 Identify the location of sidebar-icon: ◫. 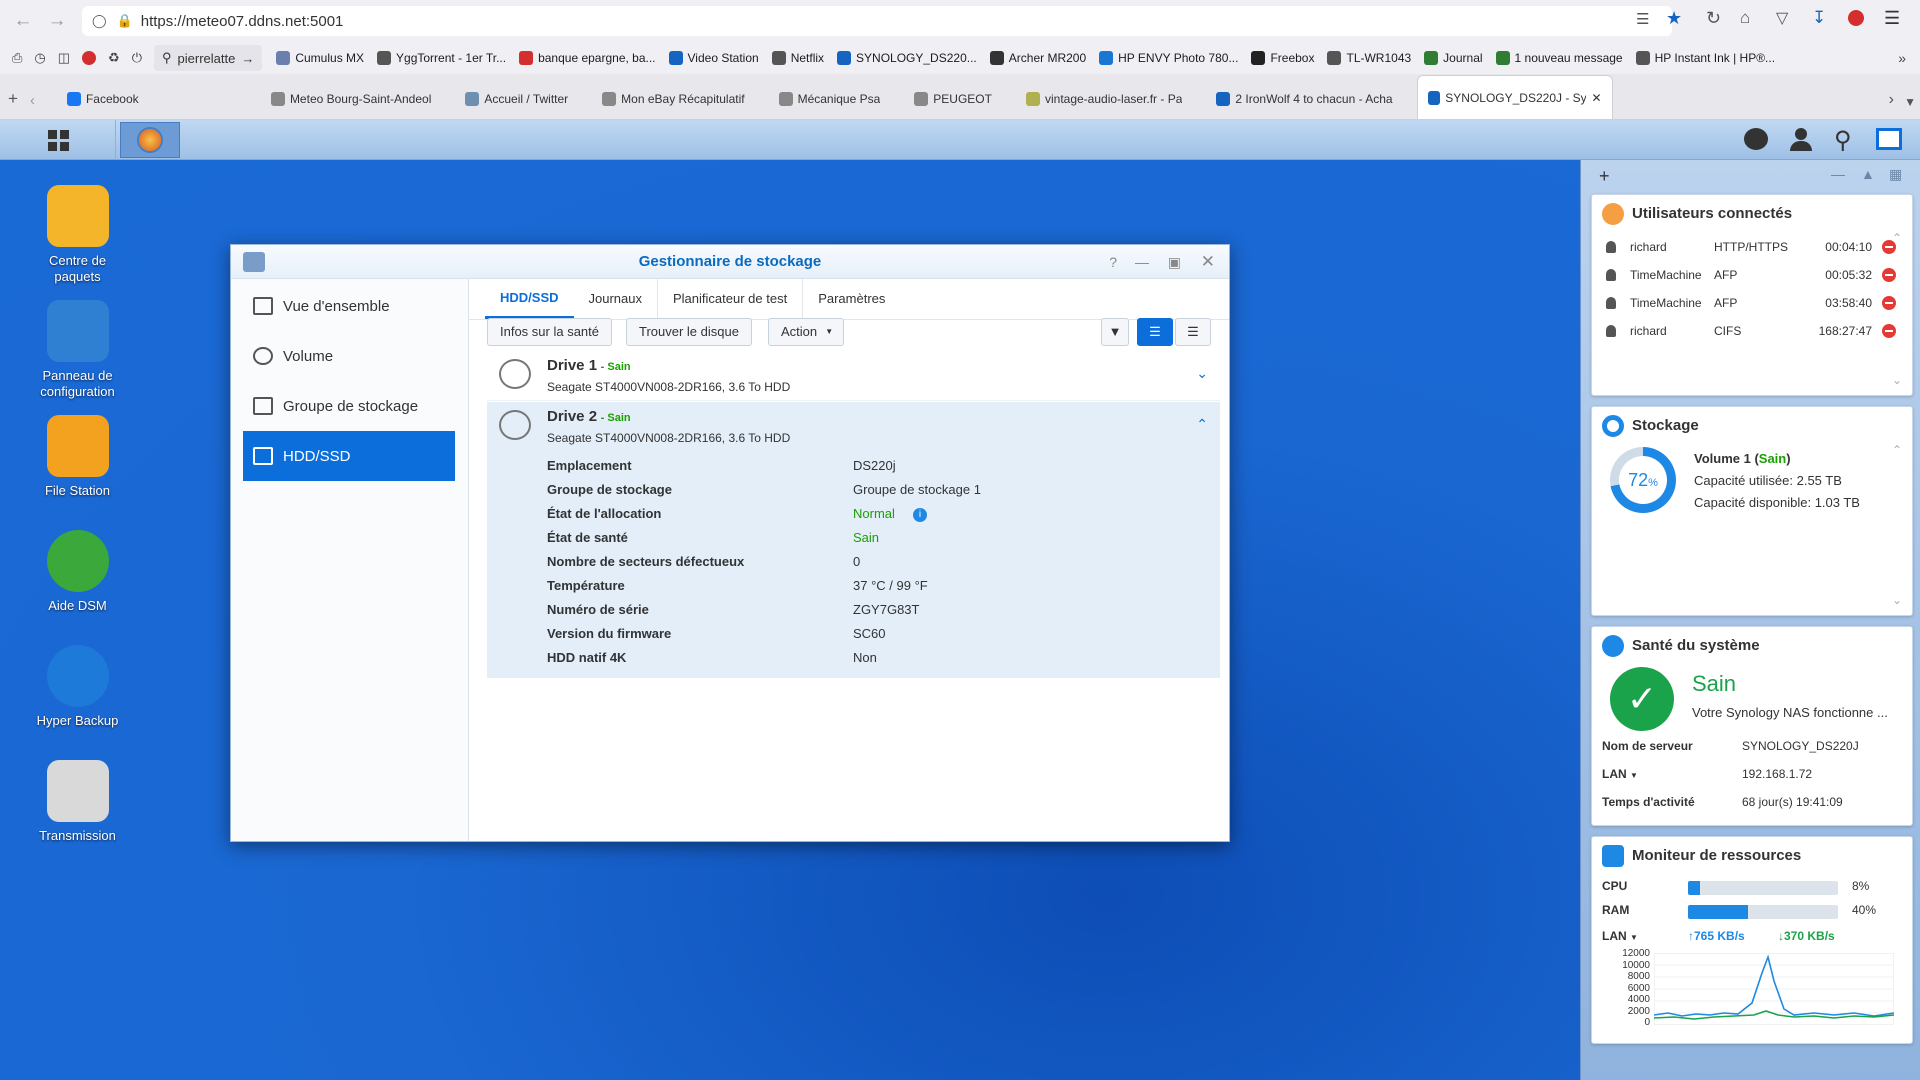
(64, 58).